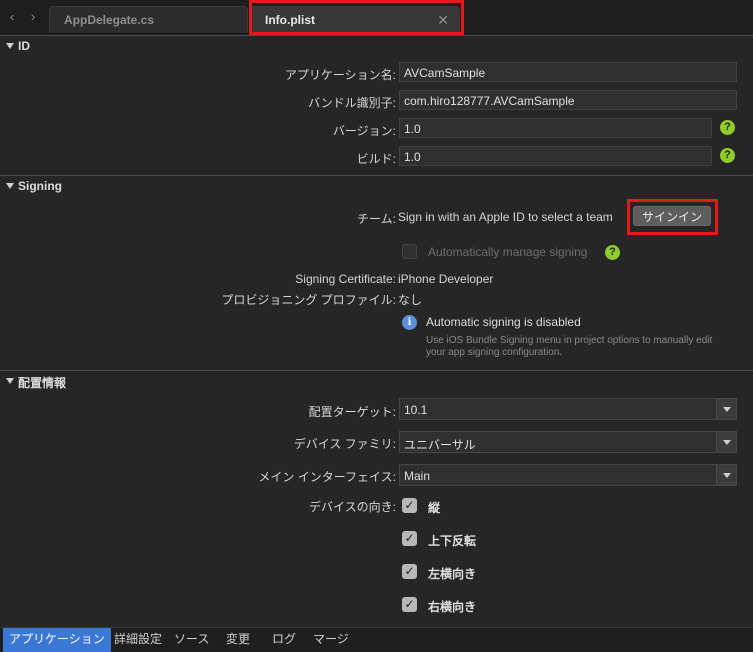 The width and height of the screenshot is (753, 652). What do you see at coordinates (440, 445) in the screenshot?
I see `select-value: ユニバーサル` at bounding box center [440, 445].